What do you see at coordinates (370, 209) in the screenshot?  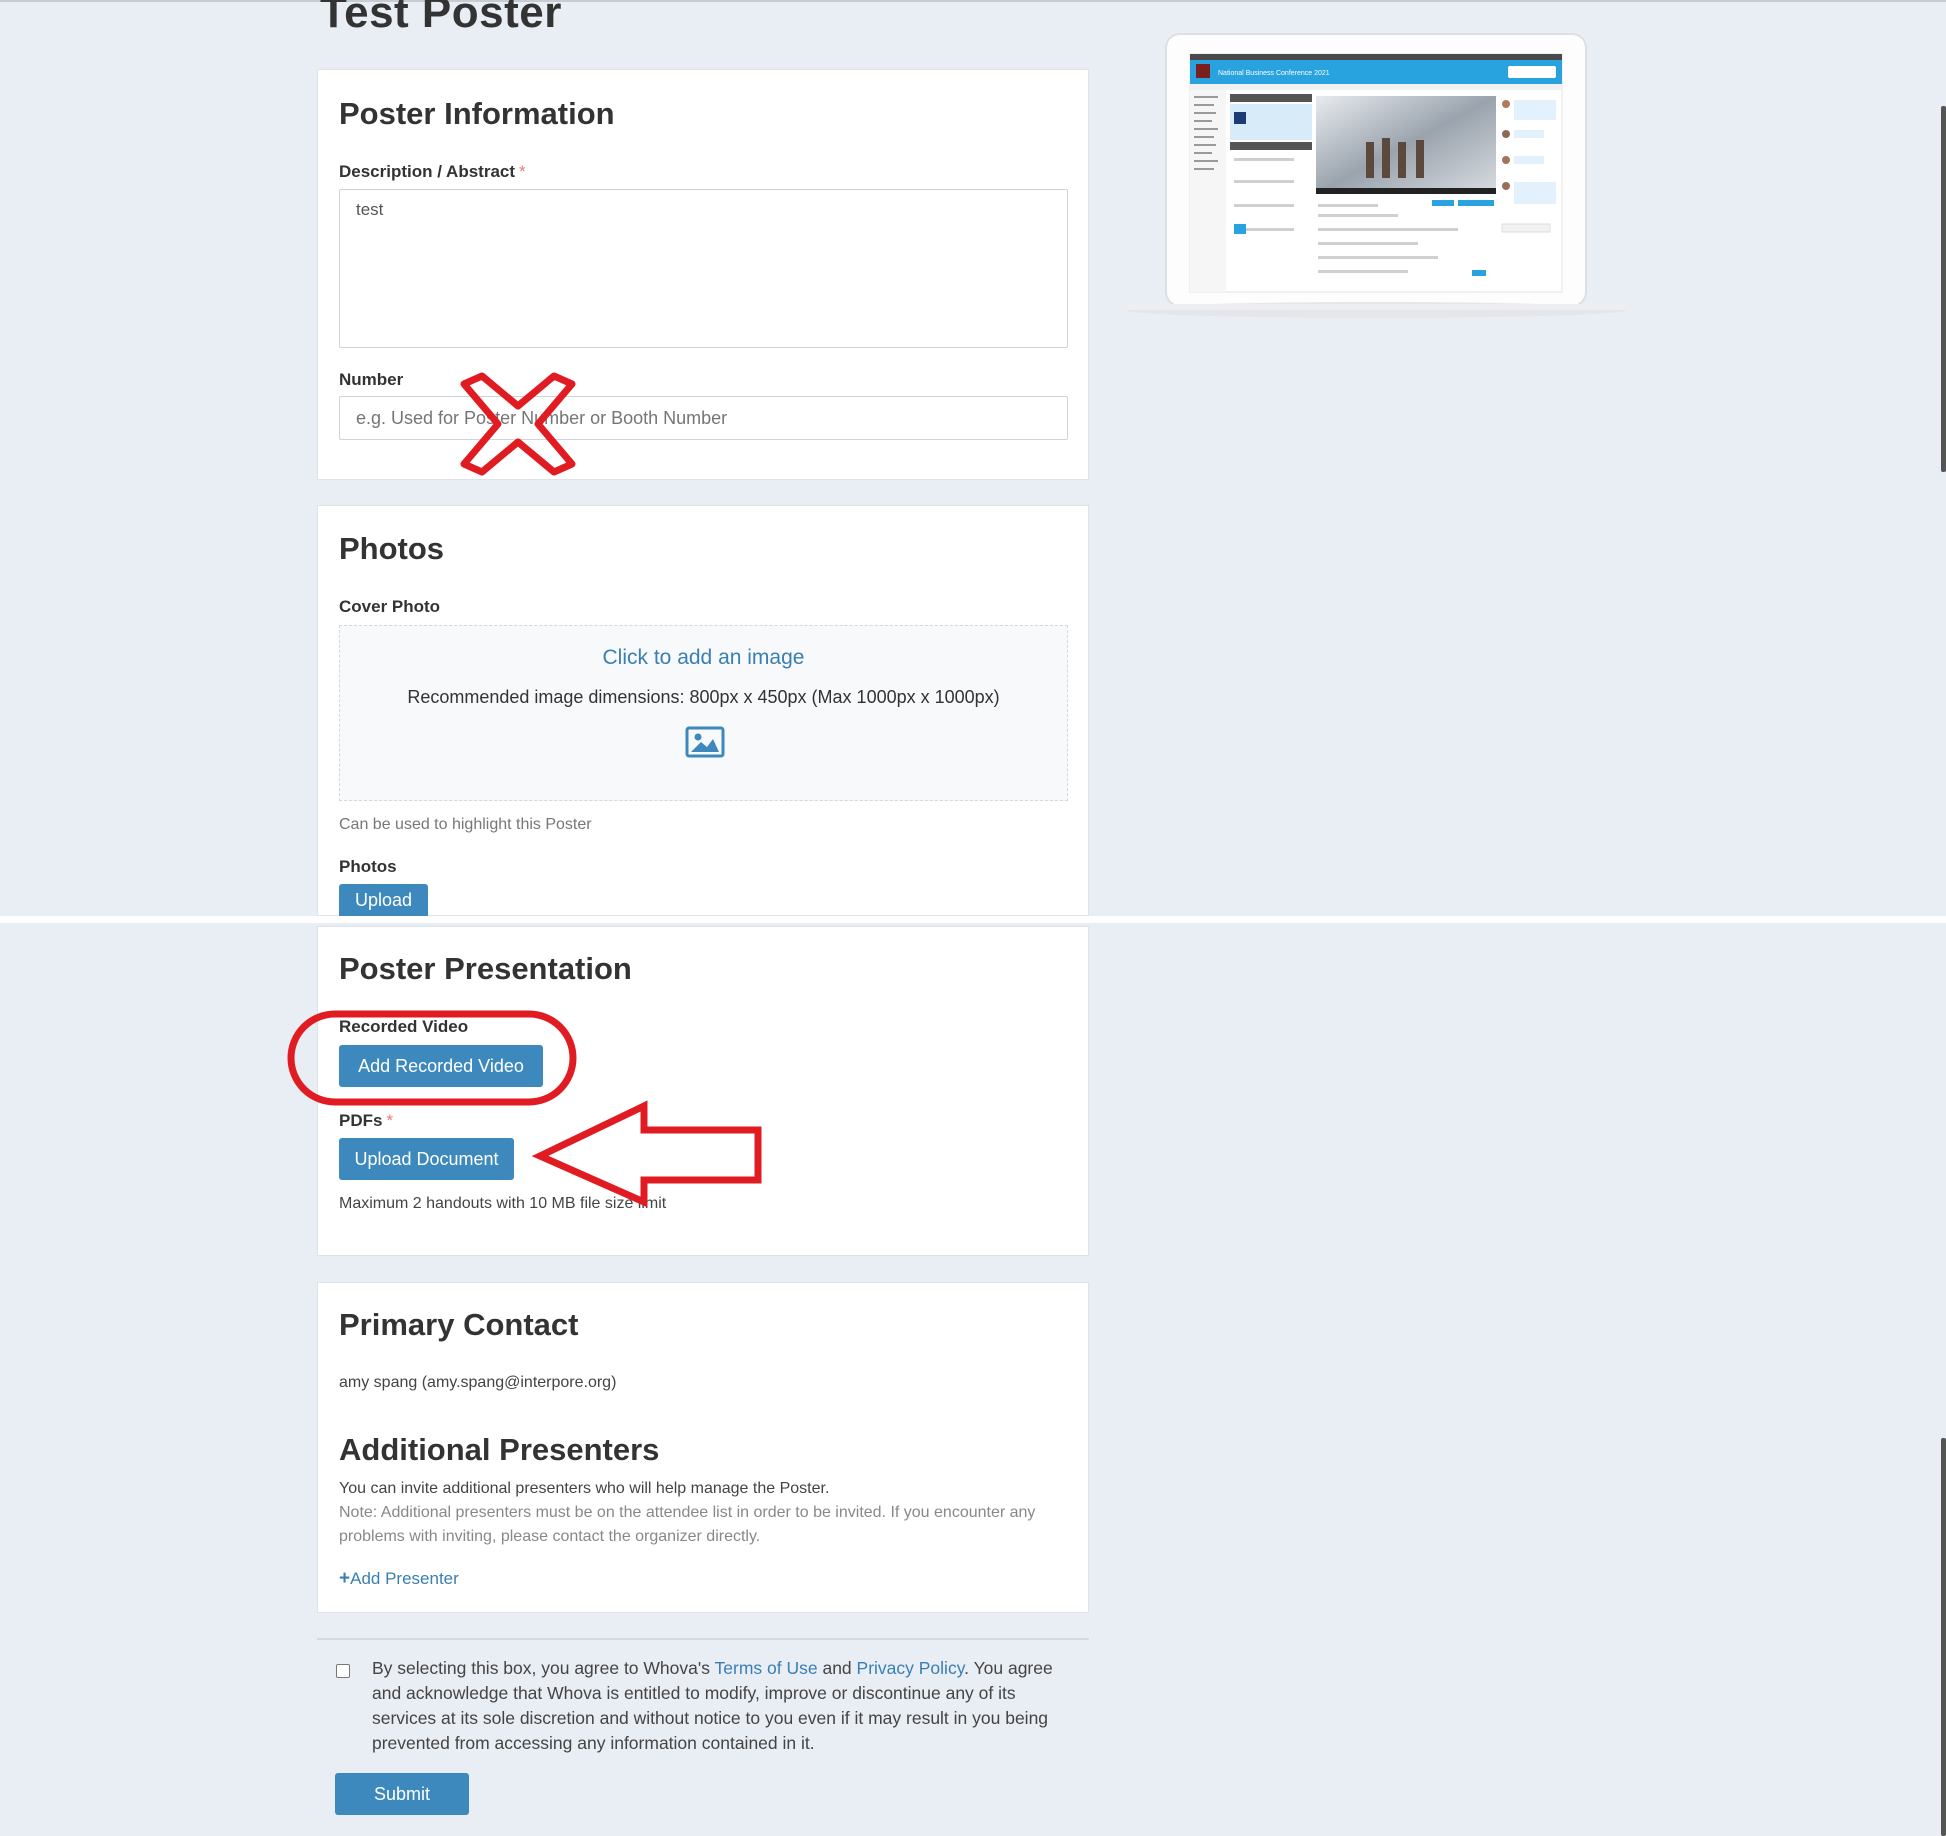 I see `description-value: test` at bounding box center [370, 209].